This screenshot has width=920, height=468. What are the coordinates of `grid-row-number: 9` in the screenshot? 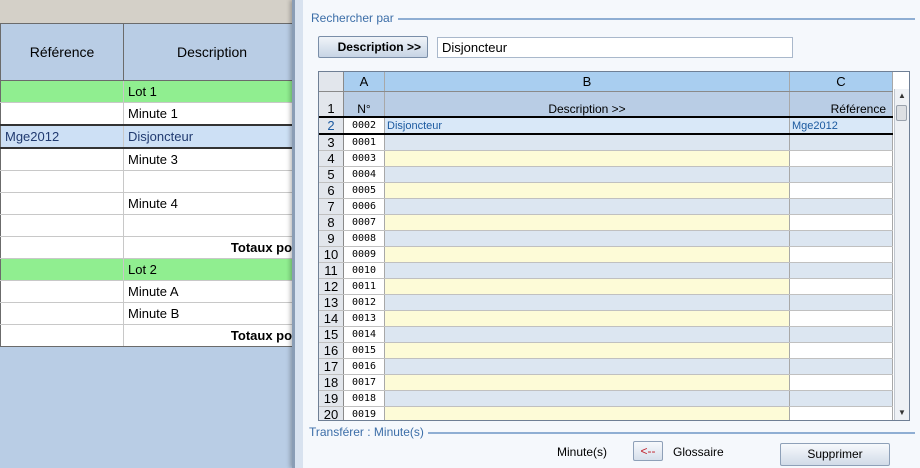 It's located at (331, 238).